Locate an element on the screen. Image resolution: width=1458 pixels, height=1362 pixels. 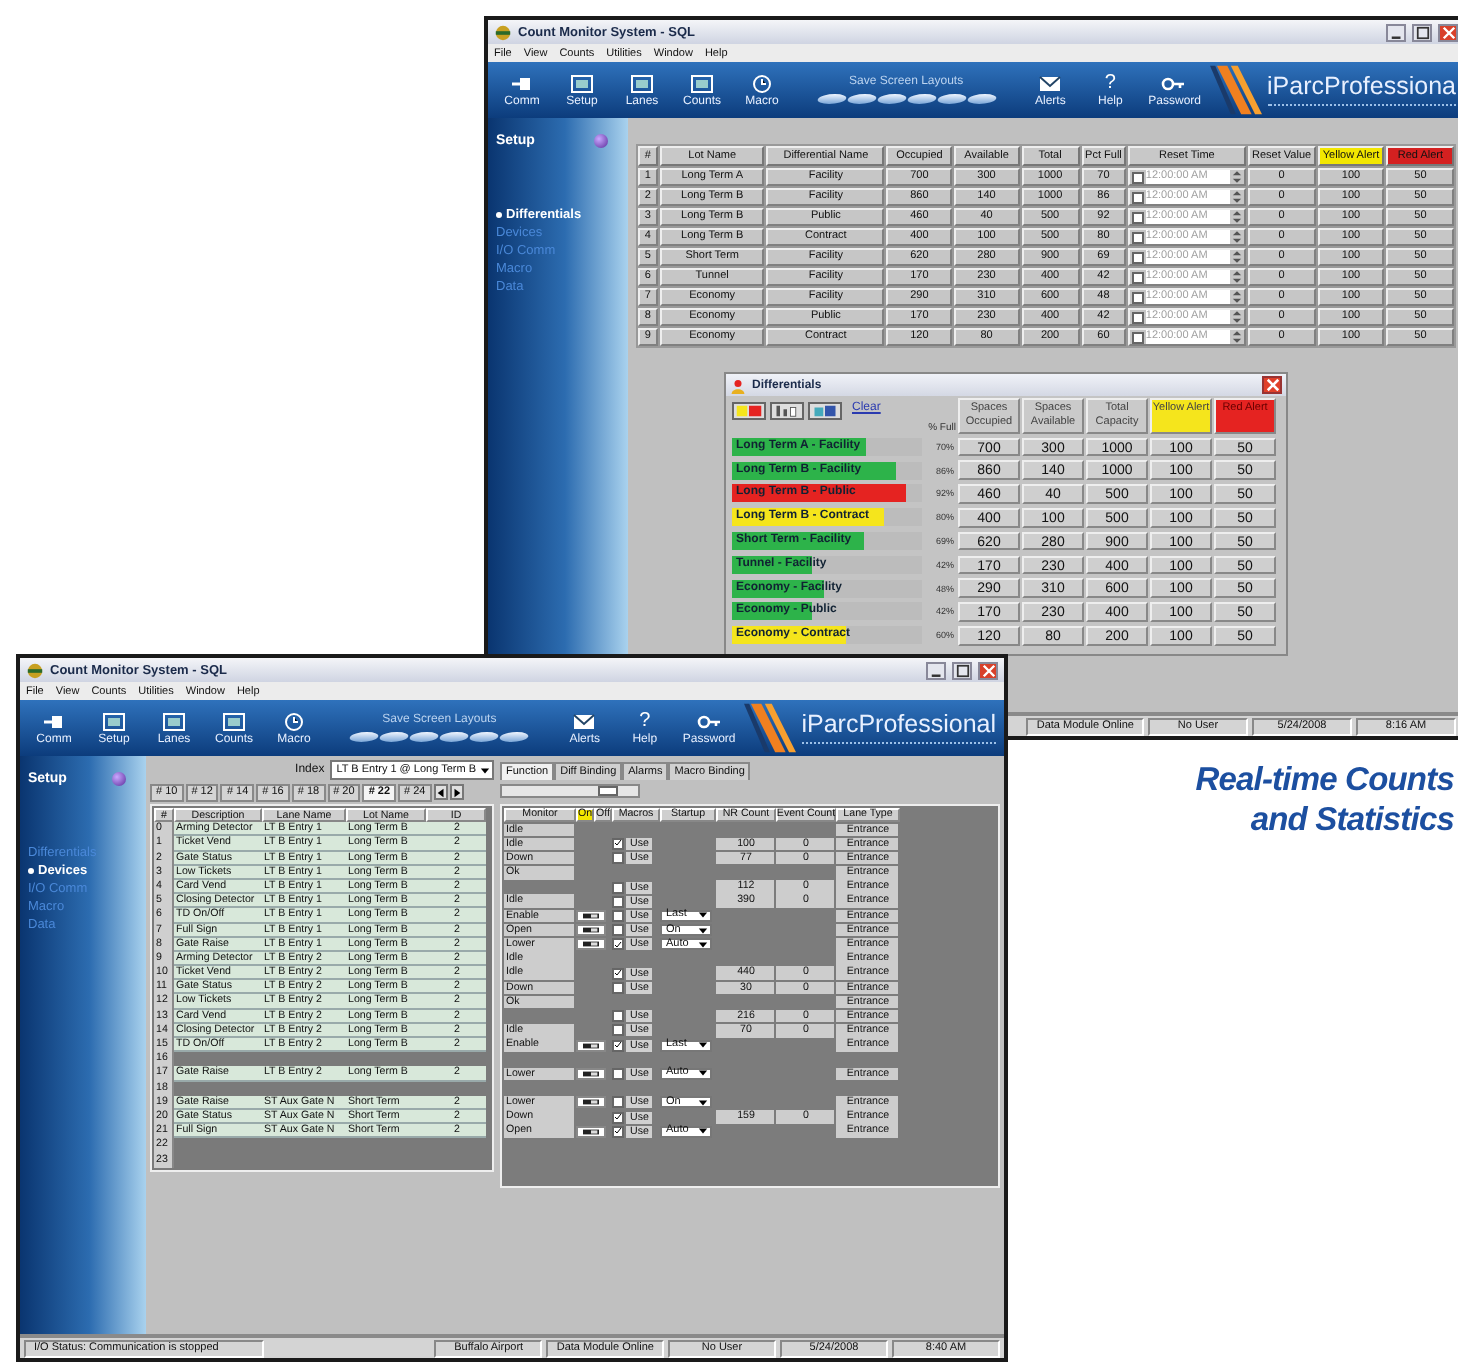
bar-chart-icon is located at coordinates (787, 411).